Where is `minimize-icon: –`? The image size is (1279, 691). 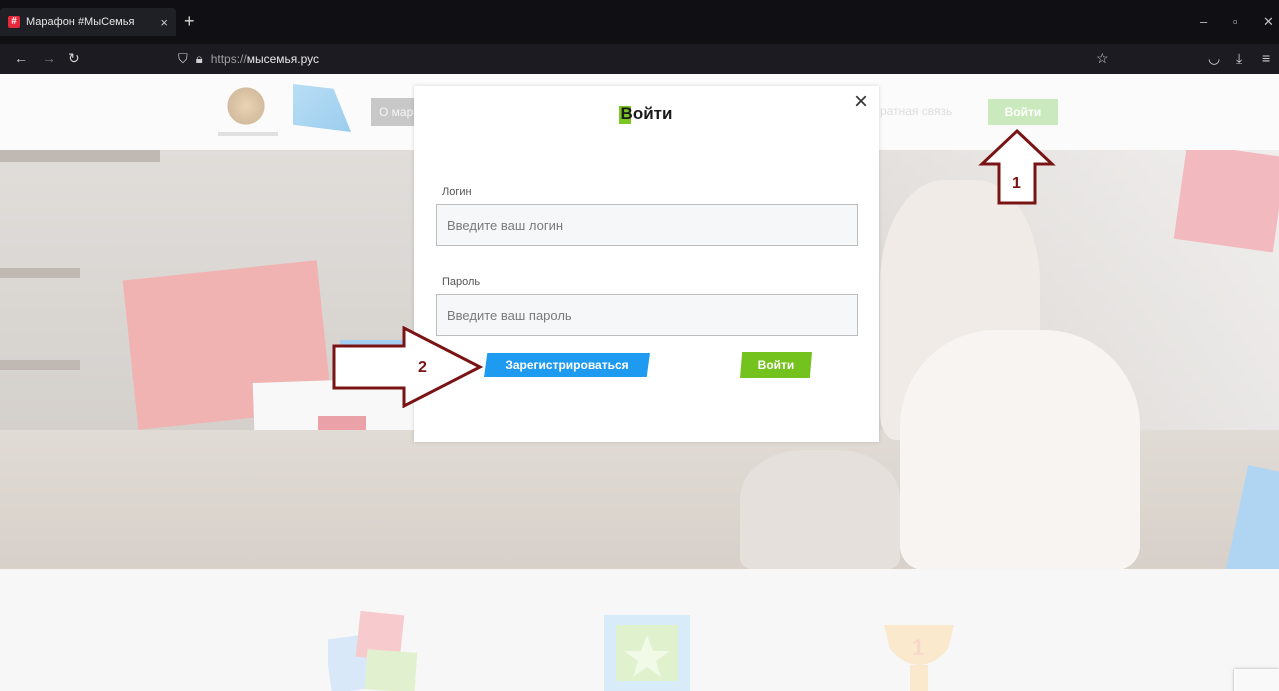 minimize-icon: – is located at coordinates (1203, 21).